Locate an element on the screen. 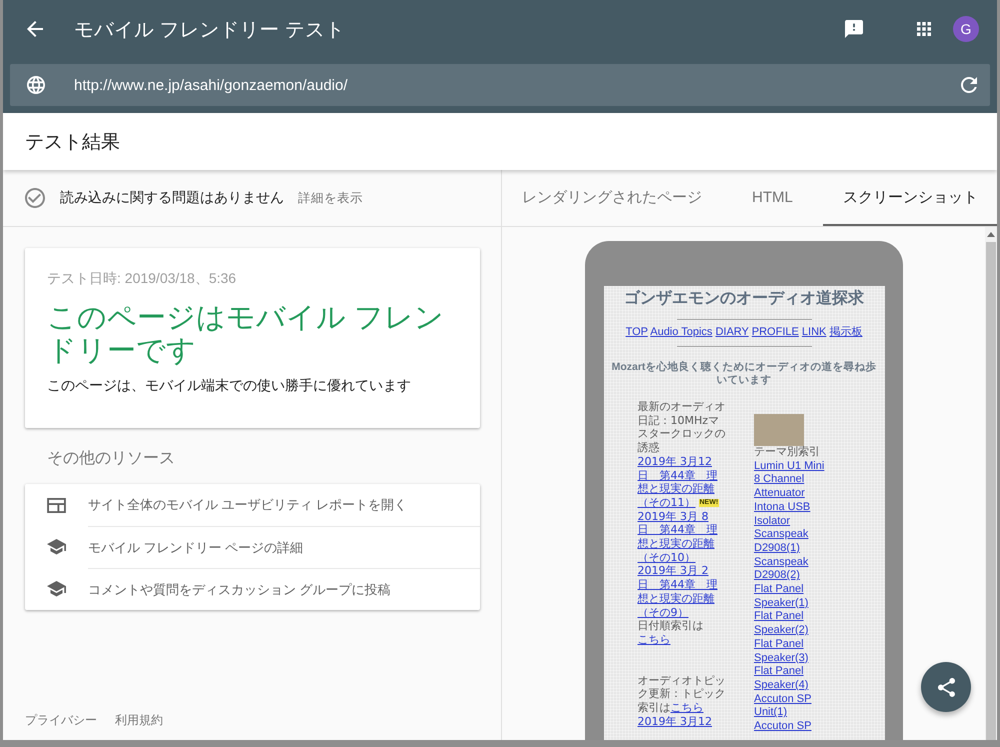 The width and height of the screenshot is (1000, 747). verdict-title: このページはモバイル フレンドリーです is located at coordinates (246, 335).